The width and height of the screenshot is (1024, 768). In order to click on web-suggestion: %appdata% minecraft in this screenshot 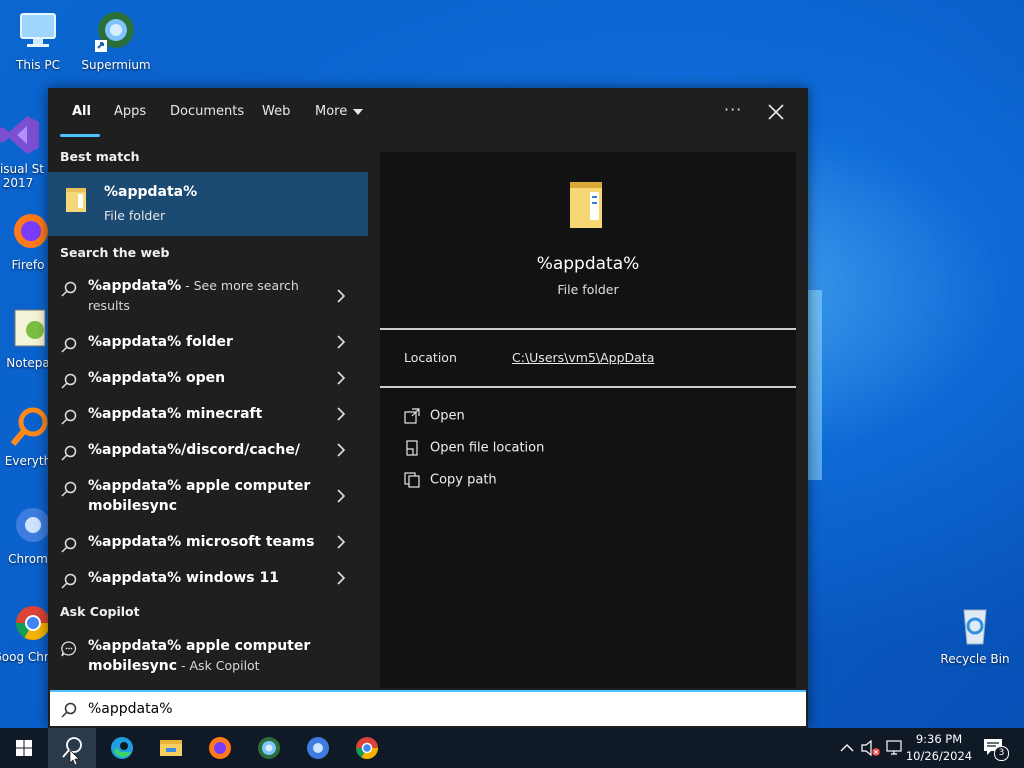, I will do `click(208, 416)`.